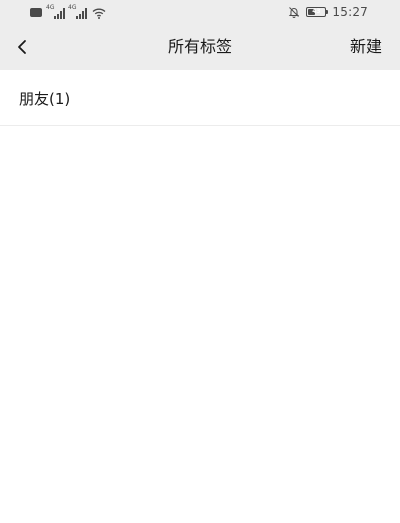  What do you see at coordinates (294, 12) in the screenshot?
I see `bell-muted-icon` at bounding box center [294, 12].